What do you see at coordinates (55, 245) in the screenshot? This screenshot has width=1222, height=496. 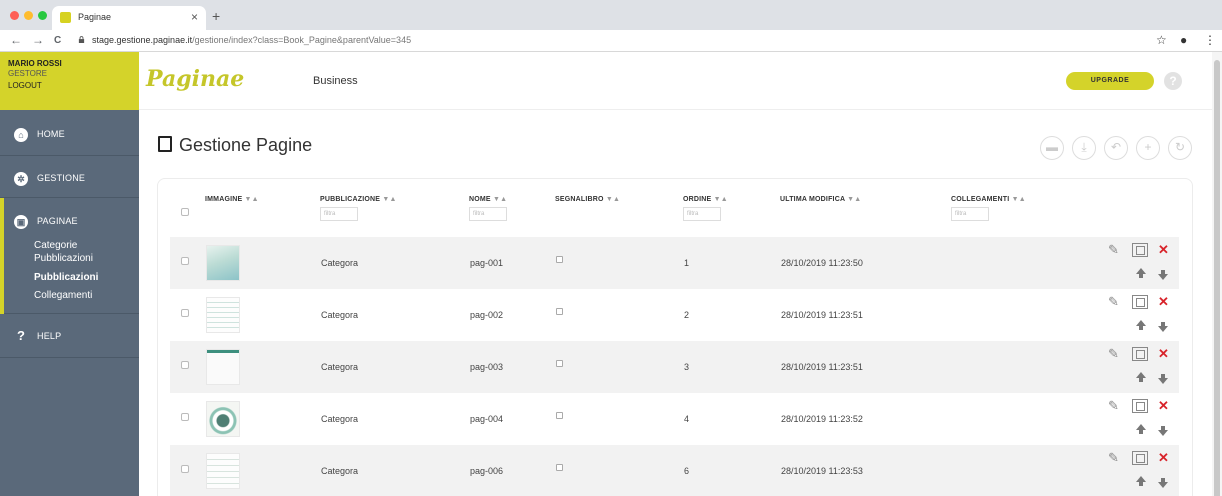 I see `sidebar-subitem-categorie: Categorie` at bounding box center [55, 245].